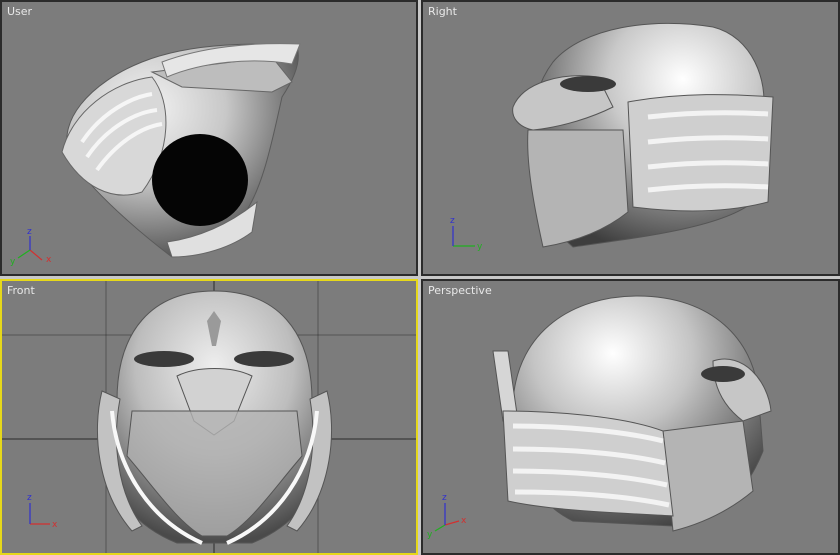 The width and height of the screenshot is (840, 555). What do you see at coordinates (466, 234) in the screenshot?
I see `axis-tripod-right: y z` at bounding box center [466, 234].